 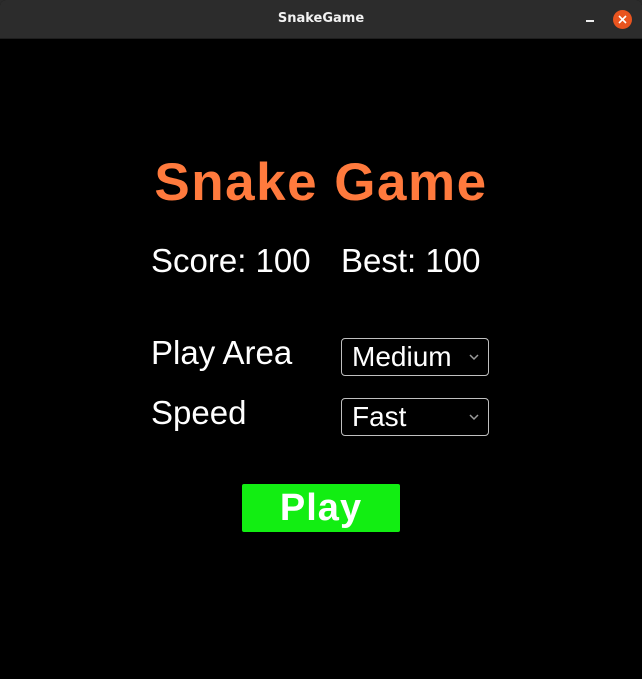 I want to click on speed-label: Speed, so click(x=199, y=412).